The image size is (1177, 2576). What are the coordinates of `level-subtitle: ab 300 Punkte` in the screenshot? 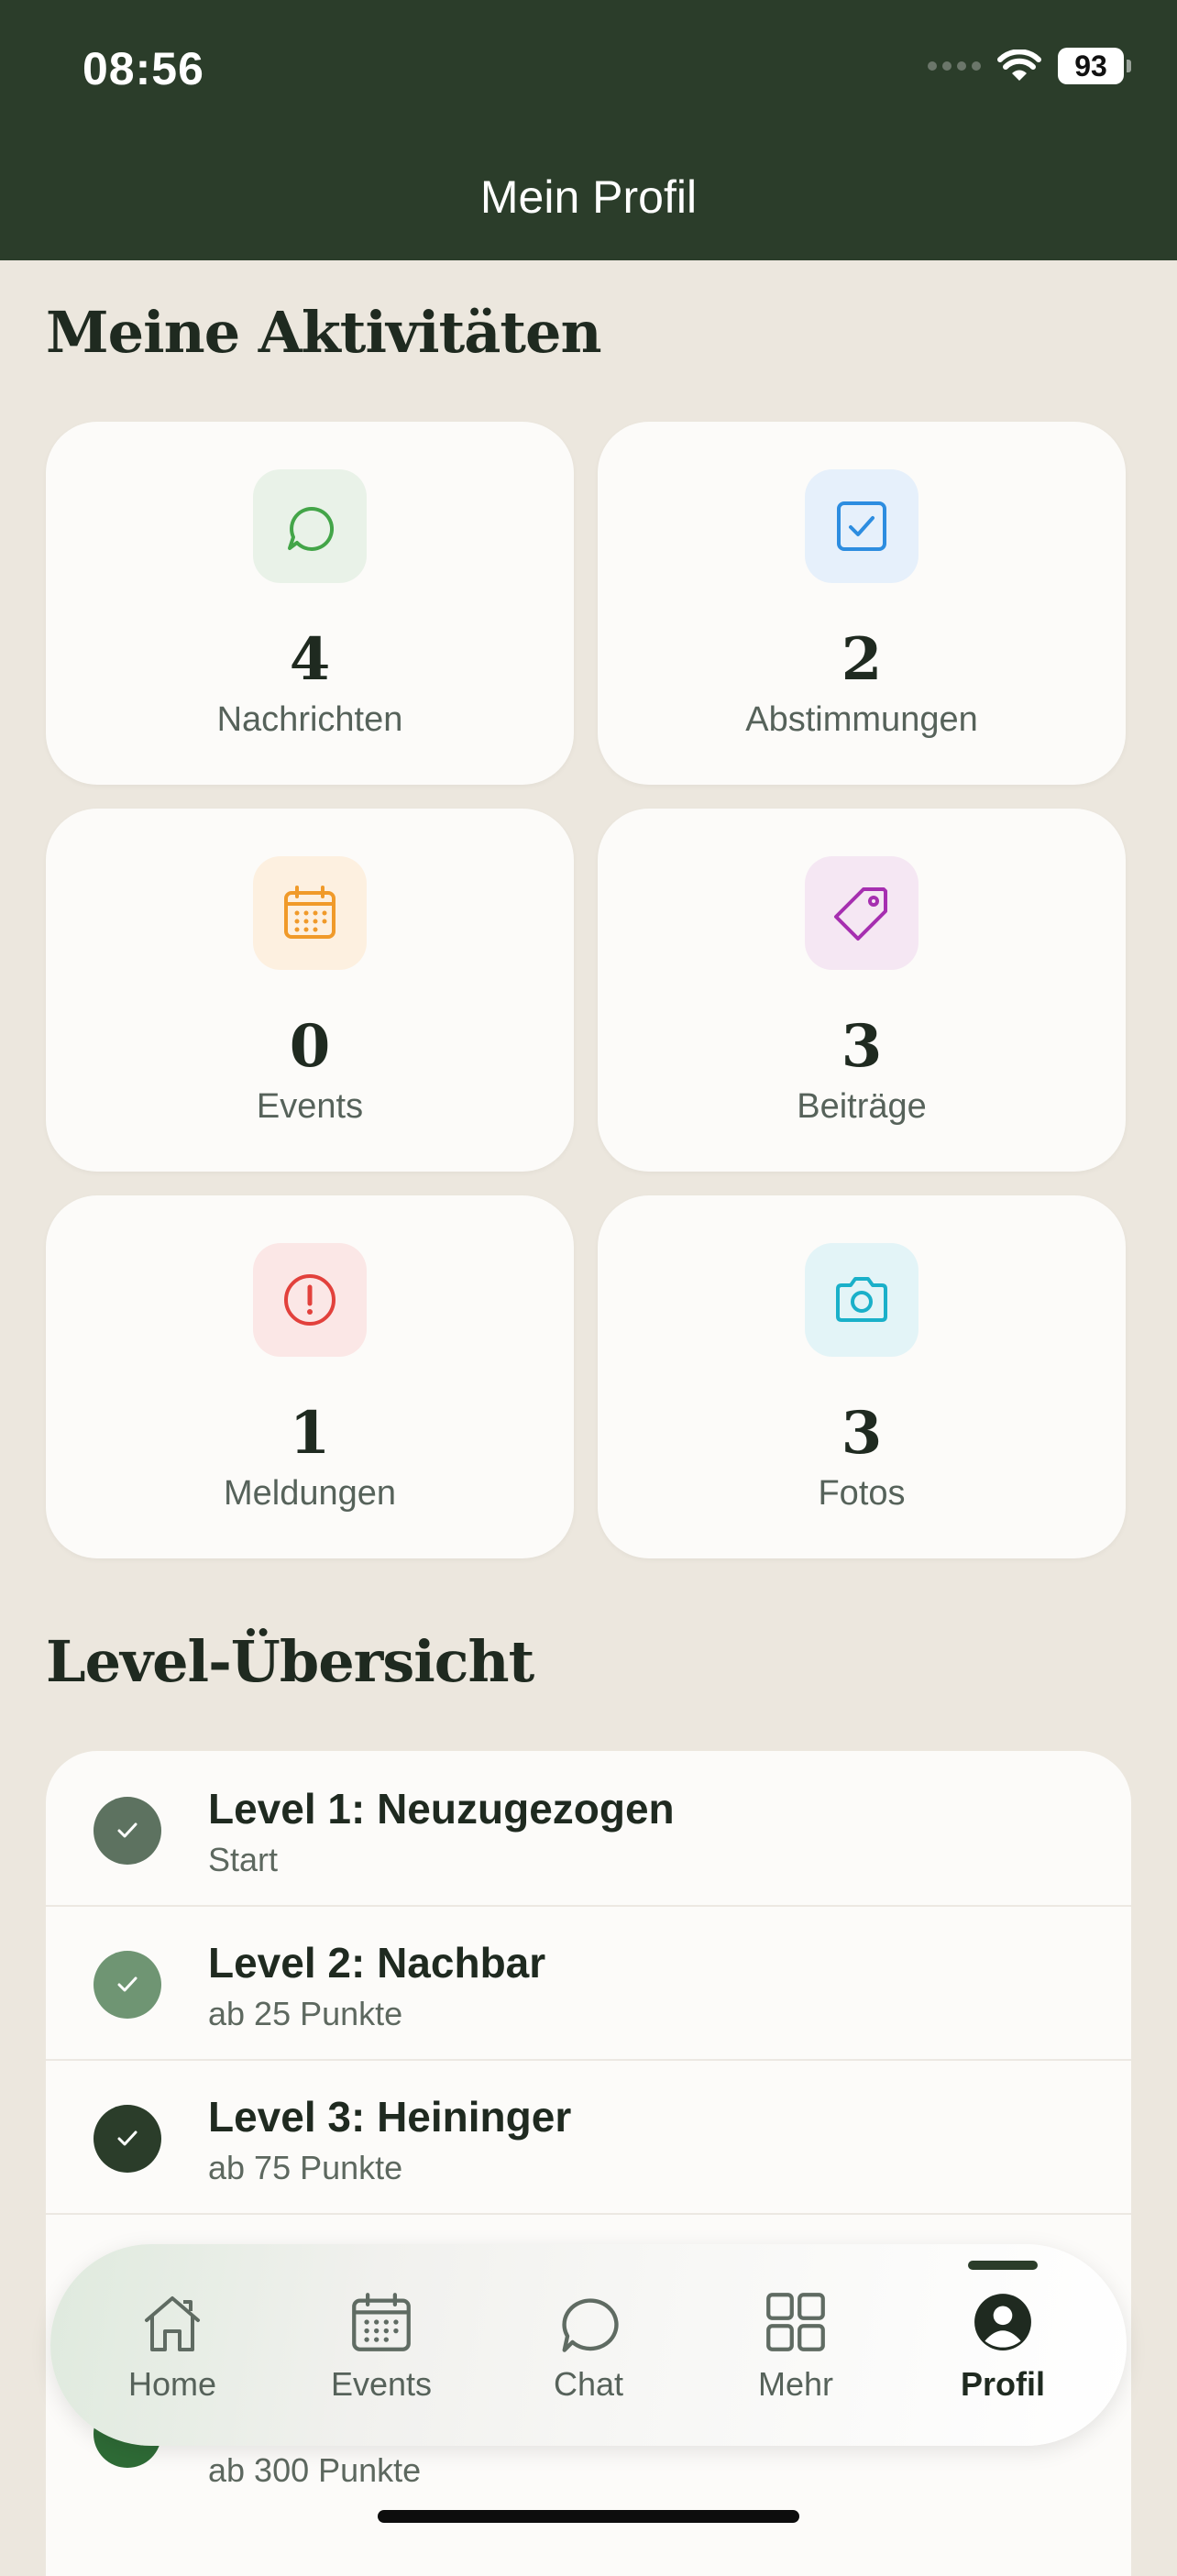 It's located at (315, 2470).